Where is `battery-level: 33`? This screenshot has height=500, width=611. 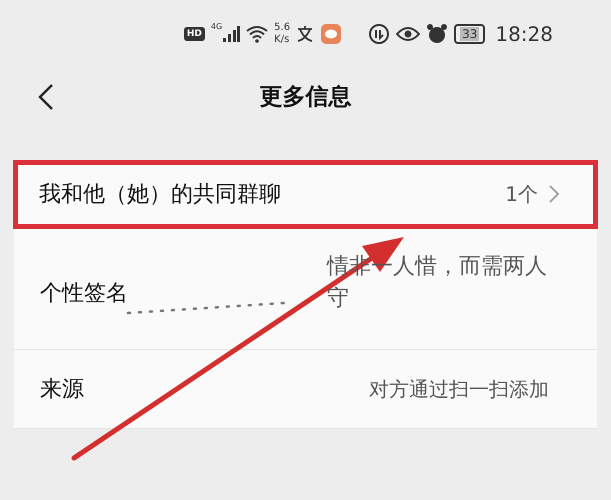
battery-level: 33 is located at coordinates (470, 34).